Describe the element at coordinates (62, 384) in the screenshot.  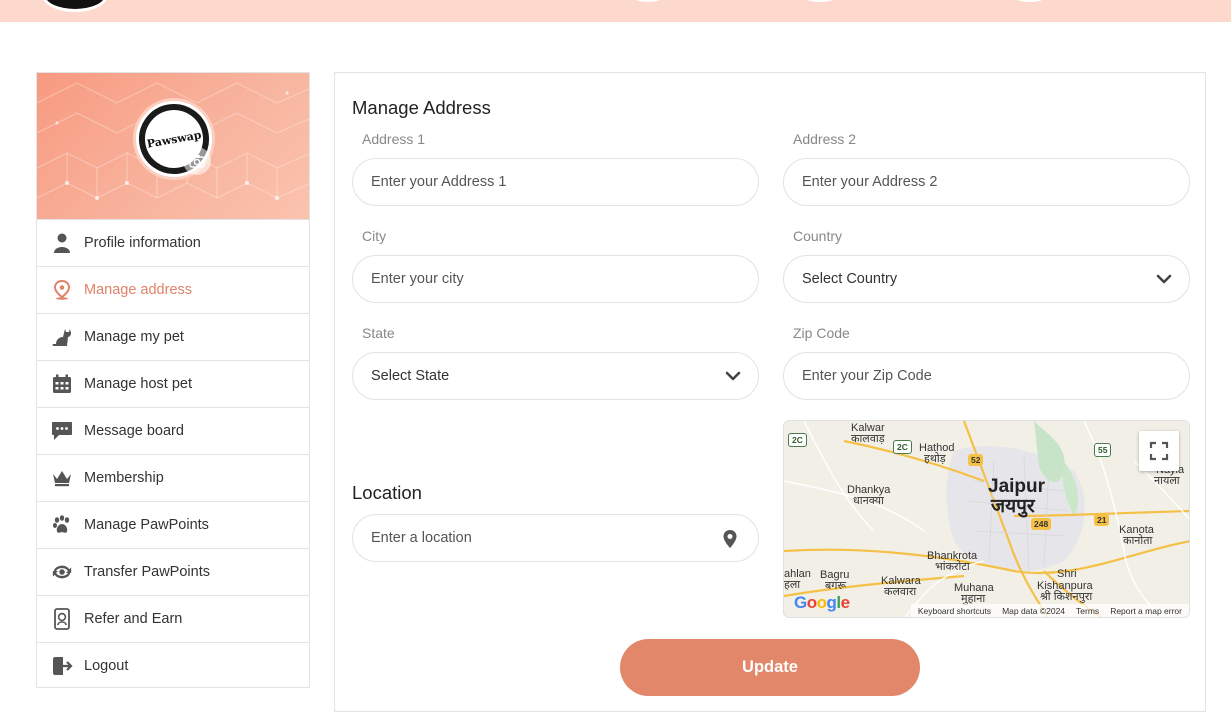
I see `calendar-icon` at that location.